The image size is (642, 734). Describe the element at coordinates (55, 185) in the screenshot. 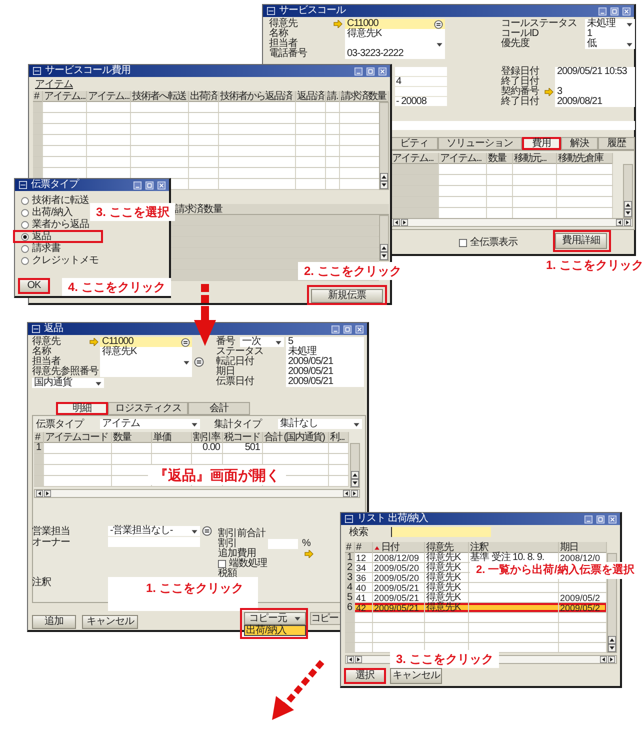

I see `window-title: 伝票タイプ` at that location.